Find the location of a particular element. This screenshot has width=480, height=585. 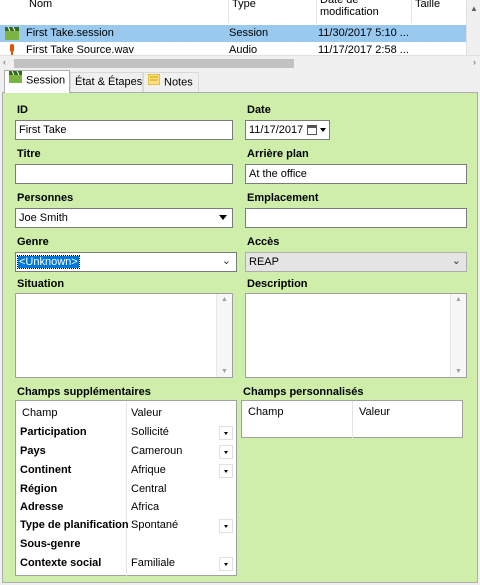

id-field: First Take is located at coordinates (124, 130).